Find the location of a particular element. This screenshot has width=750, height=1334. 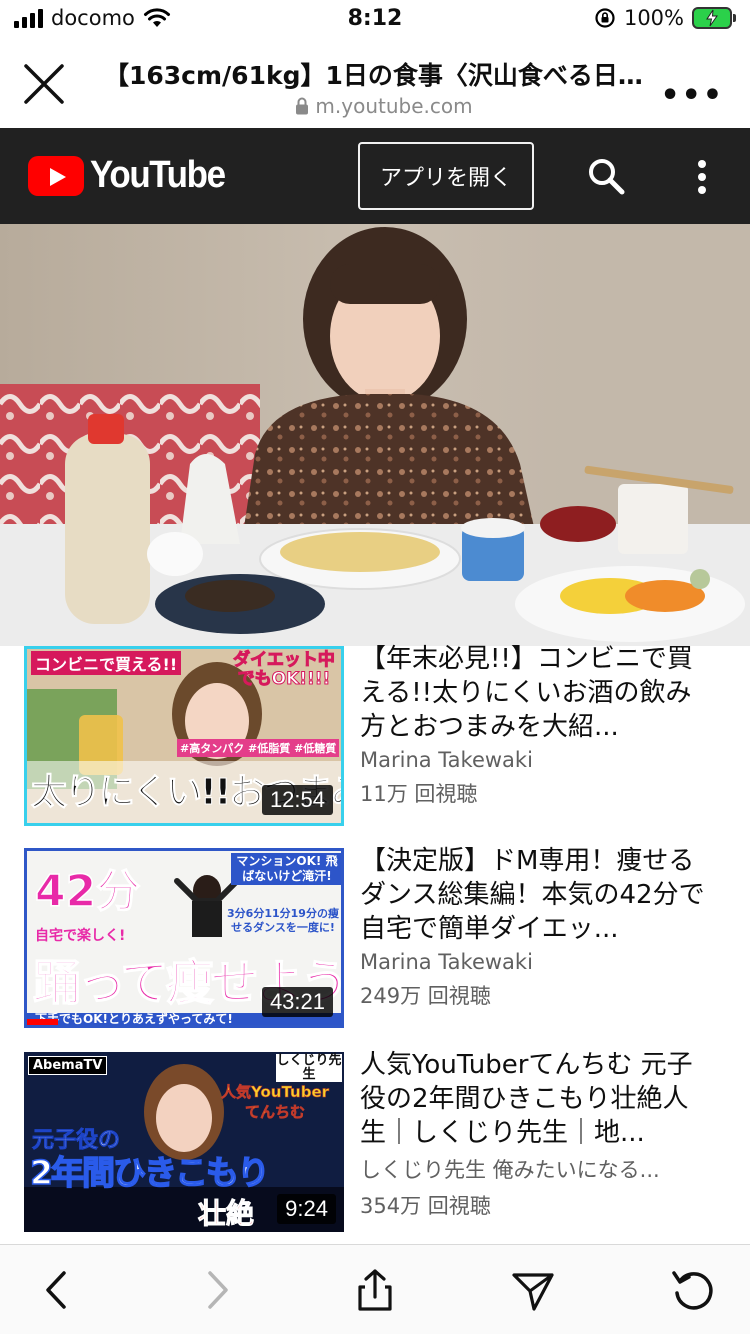

thumb-text-brand: AbemaTV is located at coordinates (68, 1065).